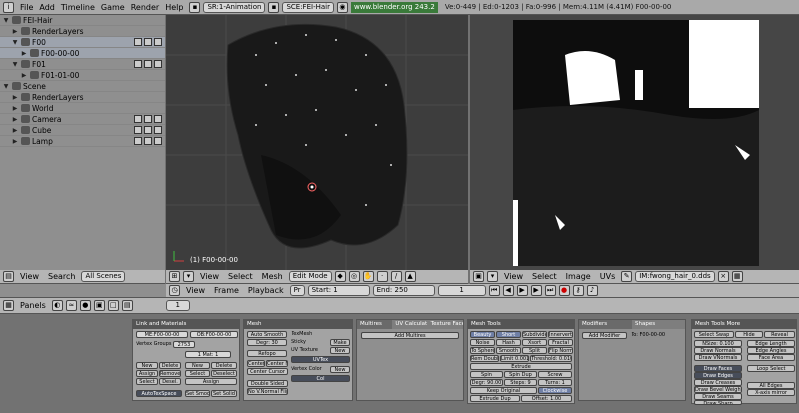 This screenshot has height=413, width=799. Describe the element at coordinates (382, 276) in the screenshot. I see `vertex-select-icon: ·` at that location.